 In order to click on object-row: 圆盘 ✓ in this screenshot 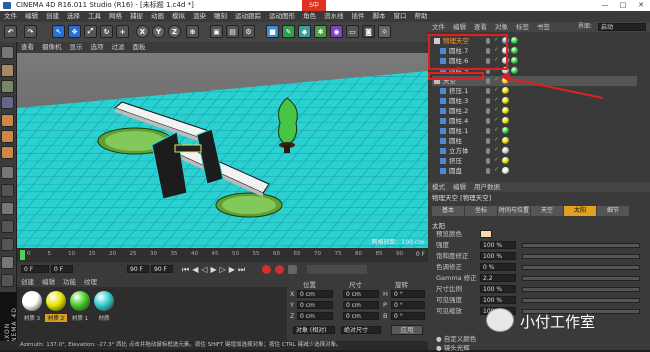, I will do `click(534, 171)`.